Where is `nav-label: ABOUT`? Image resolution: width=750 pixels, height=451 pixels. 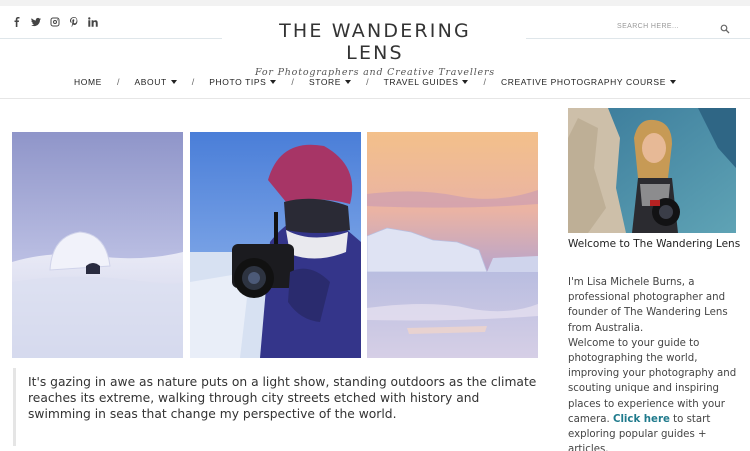 nav-label: ABOUT is located at coordinates (150, 82).